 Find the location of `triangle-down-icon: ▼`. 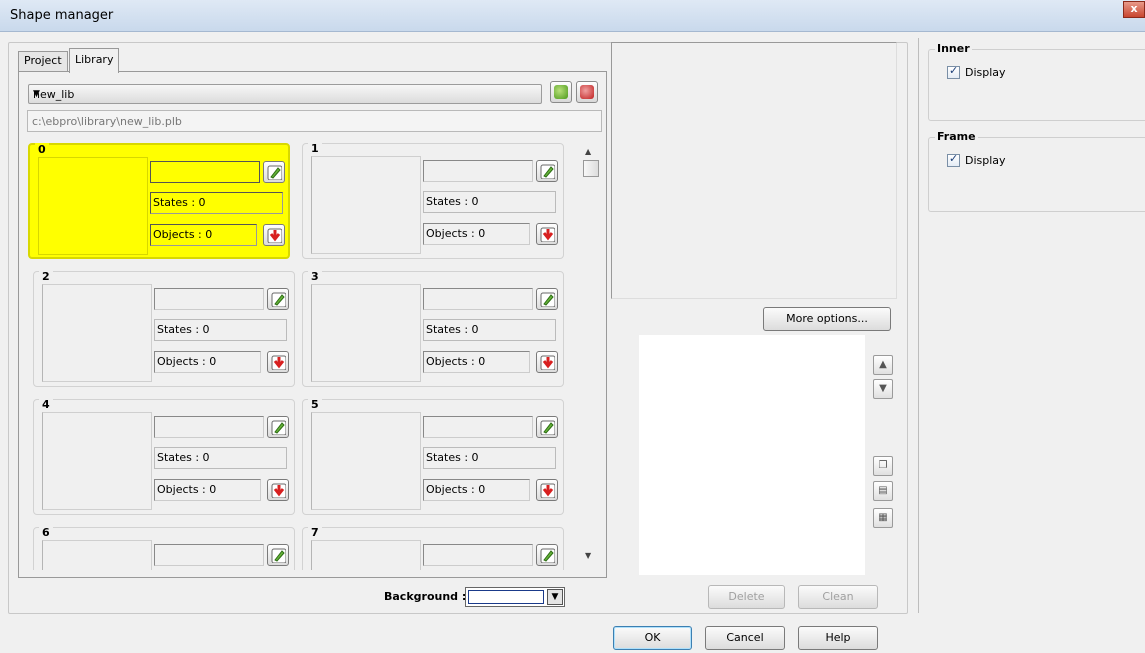

triangle-down-icon: ▼ is located at coordinates (883, 388).